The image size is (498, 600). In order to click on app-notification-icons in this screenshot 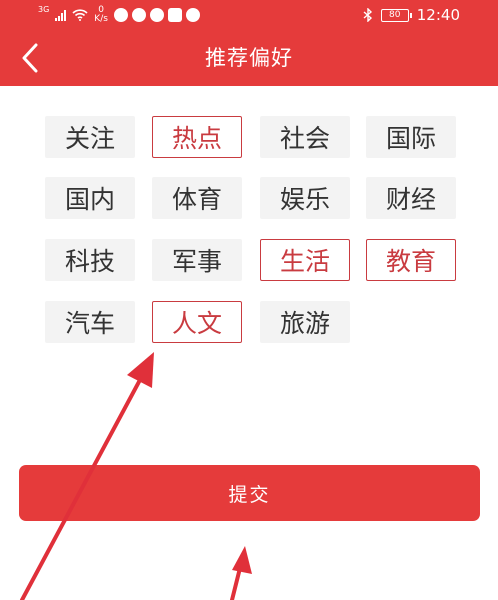, I will do `click(156, 15)`.